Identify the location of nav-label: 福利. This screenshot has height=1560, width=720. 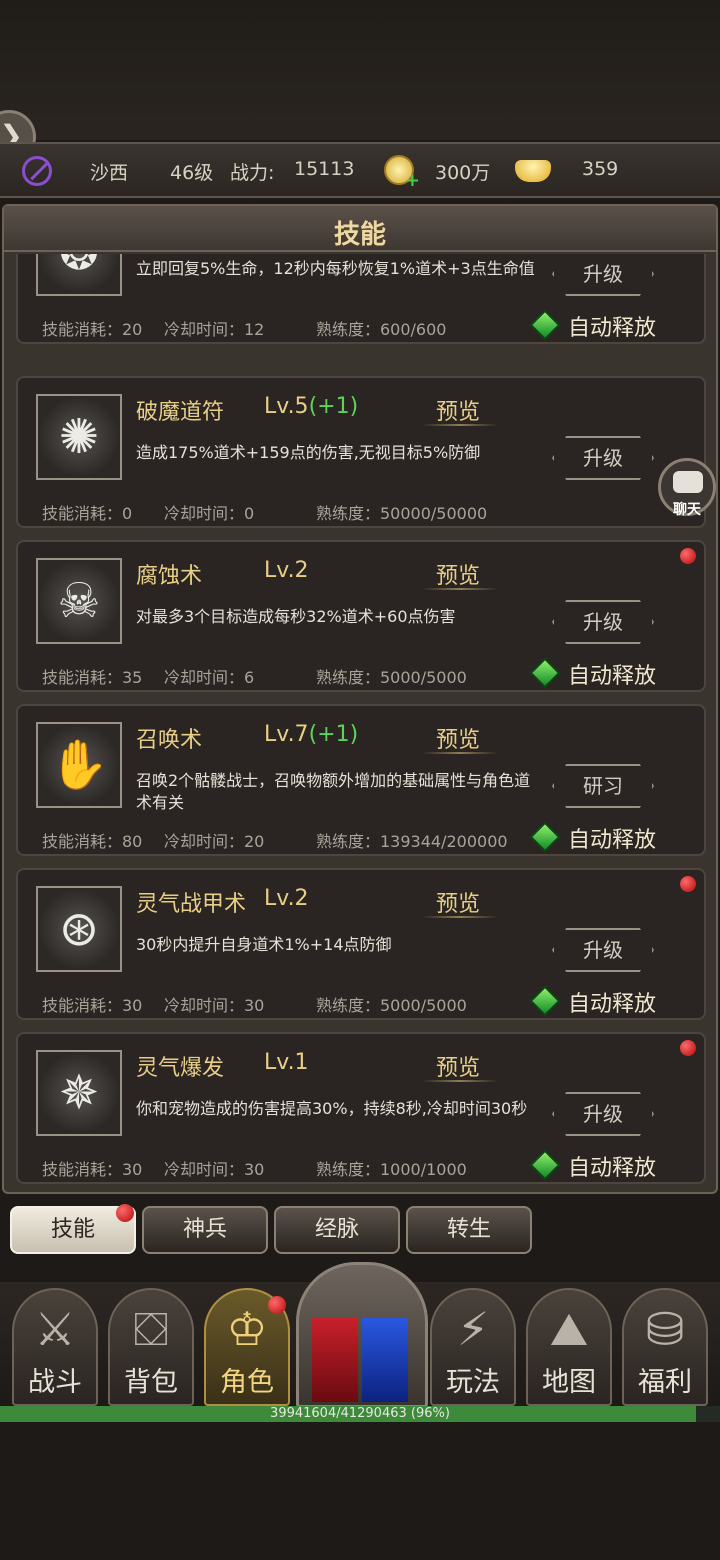
(665, 1382).